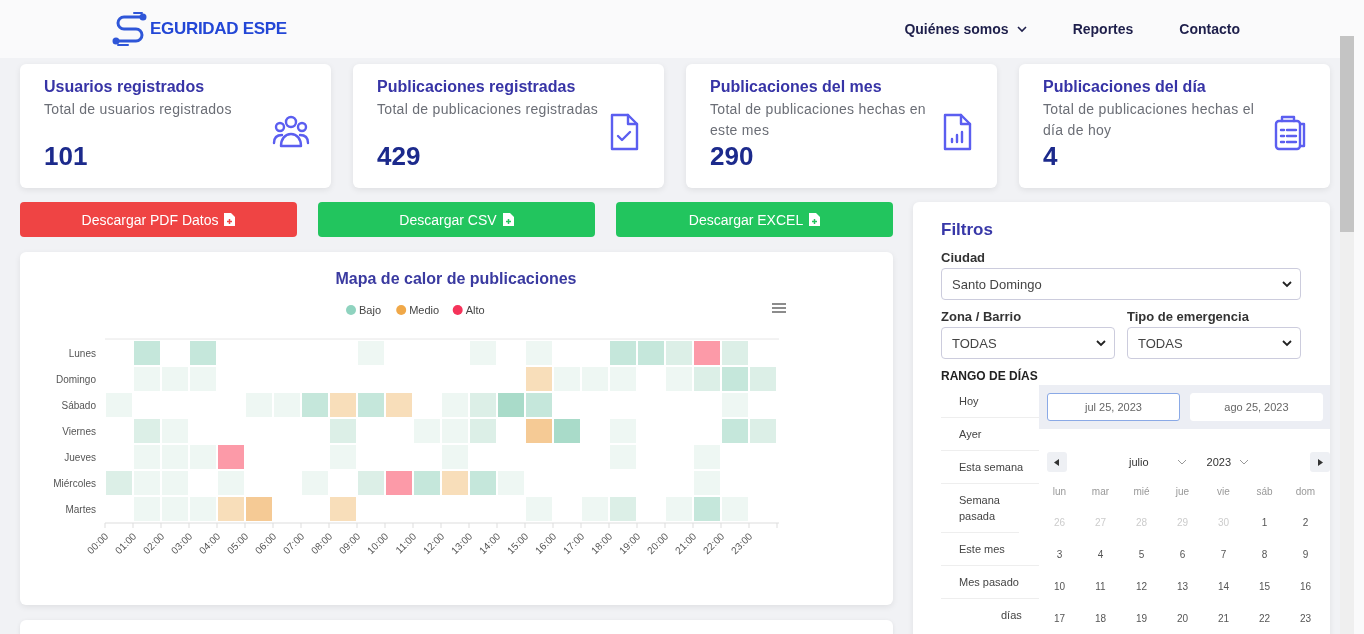  I want to click on day-label: Miércoles, so click(74, 483).